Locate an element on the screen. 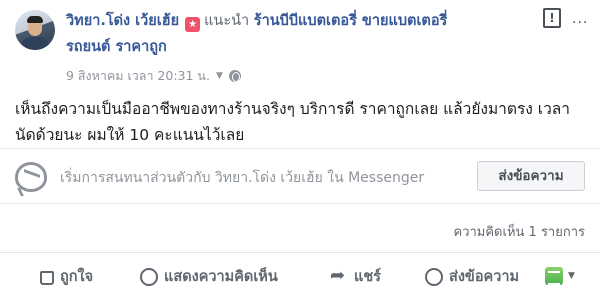 The width and height of the screenshot is (600, 300). send-message-button: ส่งข้อความ is located at coordinates (531, 176).